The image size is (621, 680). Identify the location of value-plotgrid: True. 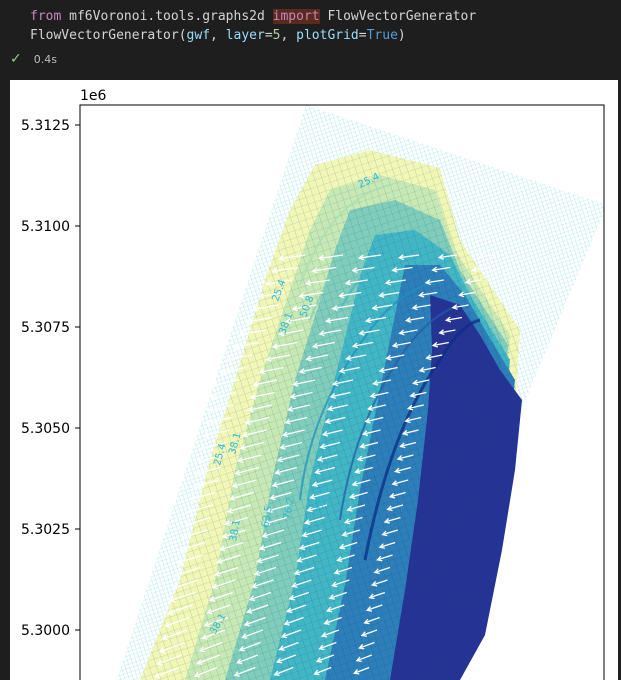
(382, 35).